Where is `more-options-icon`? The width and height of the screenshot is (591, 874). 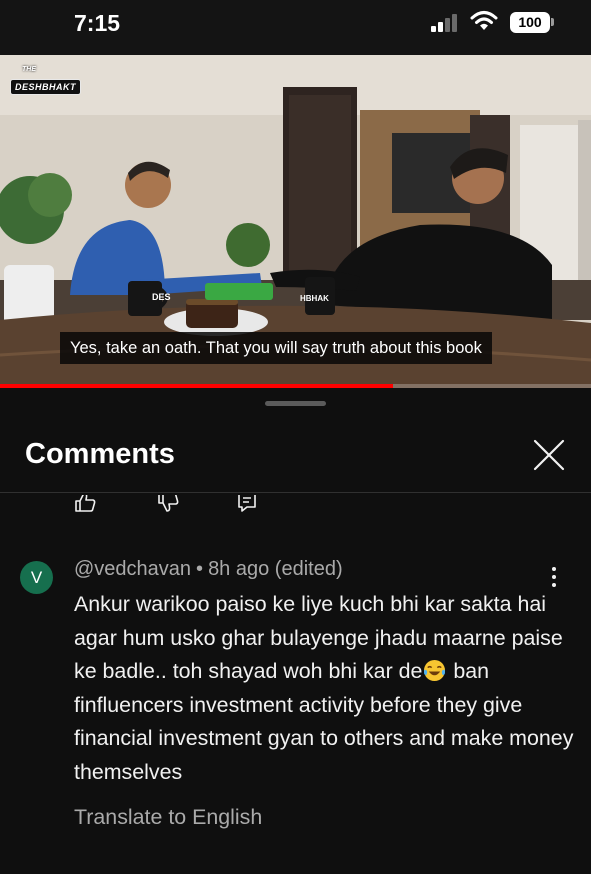
more-options-icon is located at coordinates (554, 577).